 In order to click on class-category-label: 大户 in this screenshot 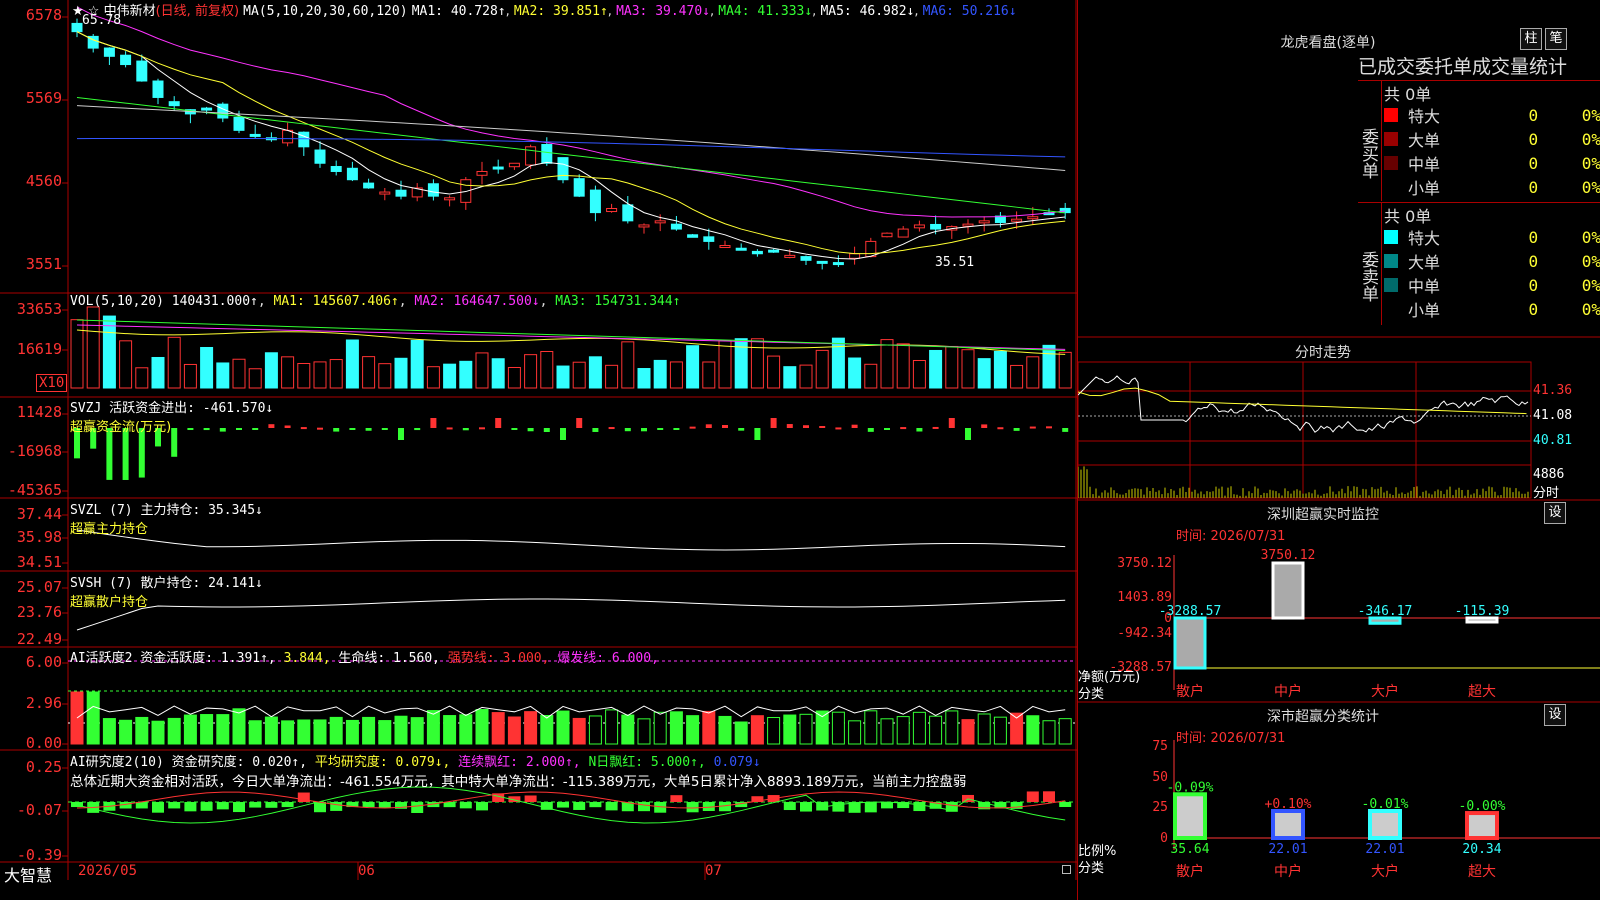, I will do `click(1385, 871)`.